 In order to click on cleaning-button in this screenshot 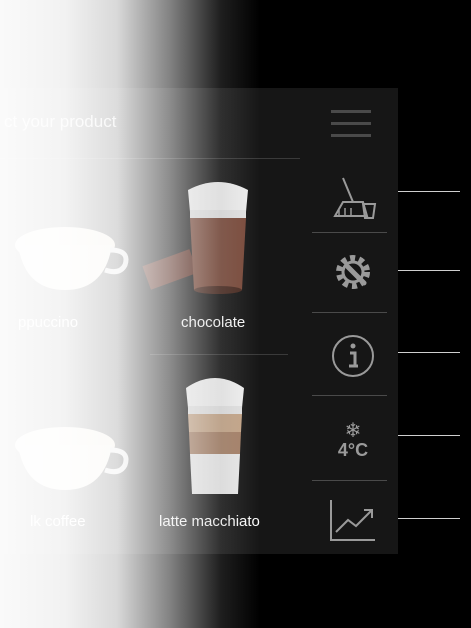, I will do `click(353, 197)`.